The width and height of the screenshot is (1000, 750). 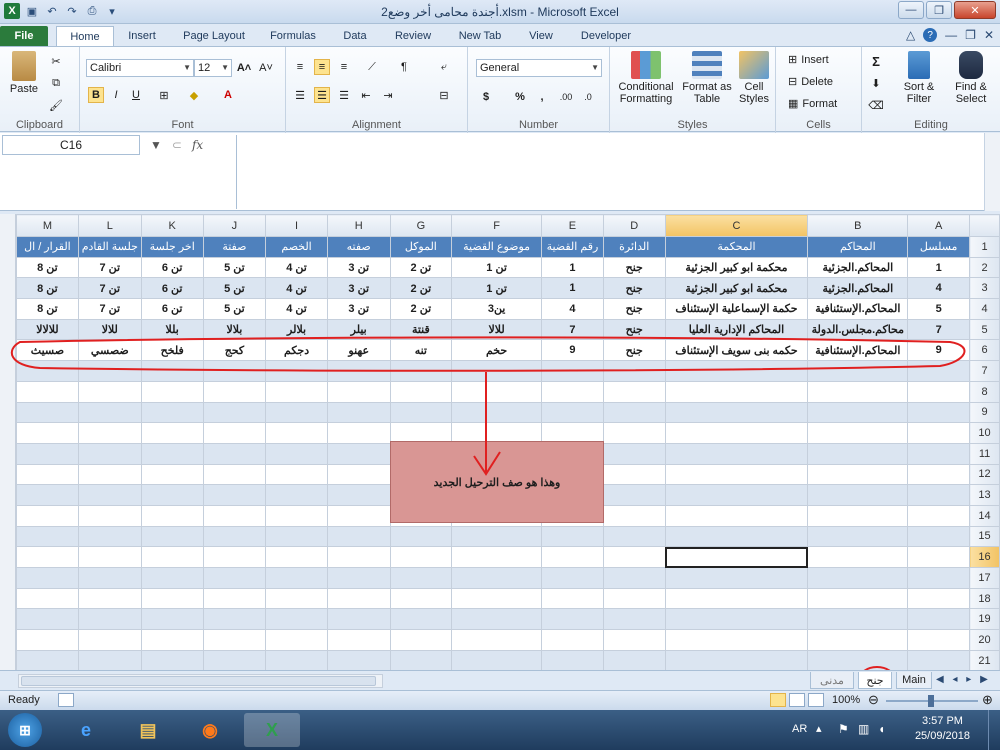 I want to click on cell-b20, so click(x=858, y=640).